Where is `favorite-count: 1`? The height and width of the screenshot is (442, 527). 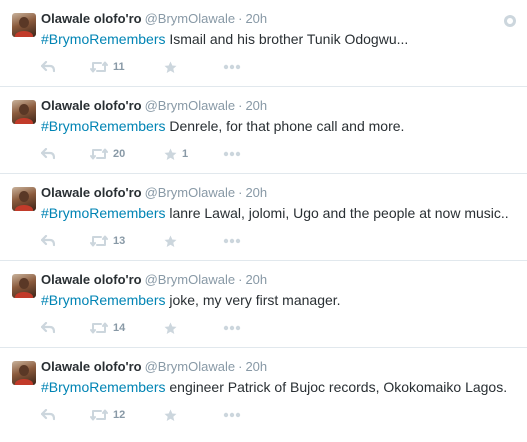
favorite-count: 1 is located at coordinates (185, 154).